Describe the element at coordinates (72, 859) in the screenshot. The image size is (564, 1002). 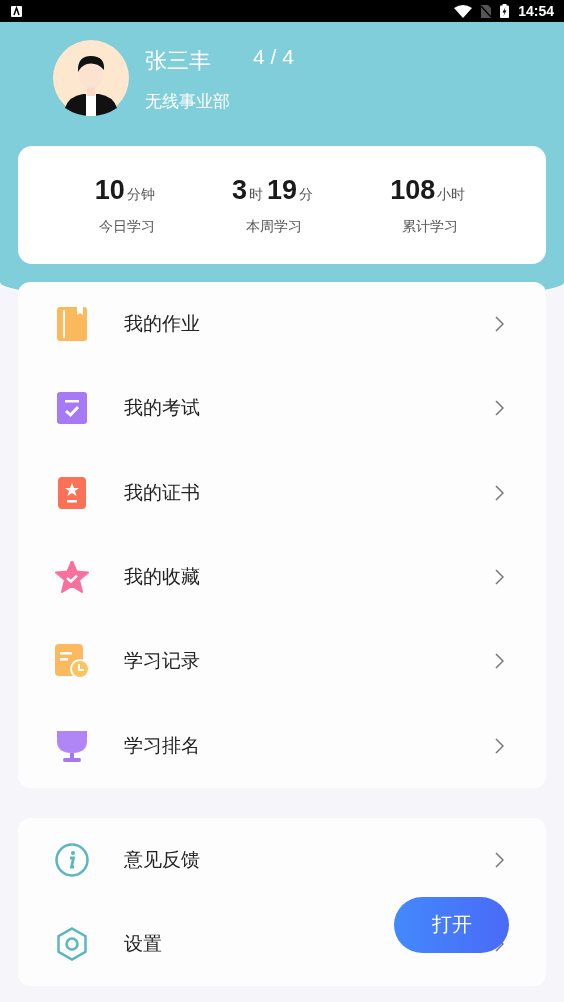
I see `info-icon` at that location.